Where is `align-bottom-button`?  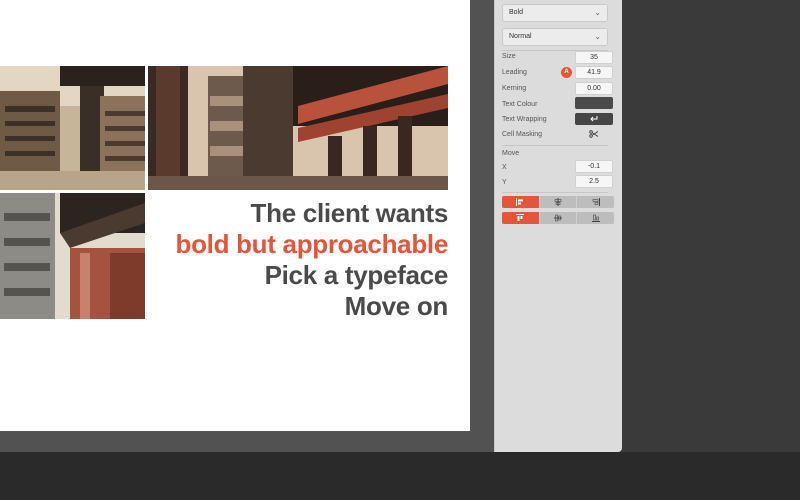 align-bottom-button is located at coordinates (595, 218).